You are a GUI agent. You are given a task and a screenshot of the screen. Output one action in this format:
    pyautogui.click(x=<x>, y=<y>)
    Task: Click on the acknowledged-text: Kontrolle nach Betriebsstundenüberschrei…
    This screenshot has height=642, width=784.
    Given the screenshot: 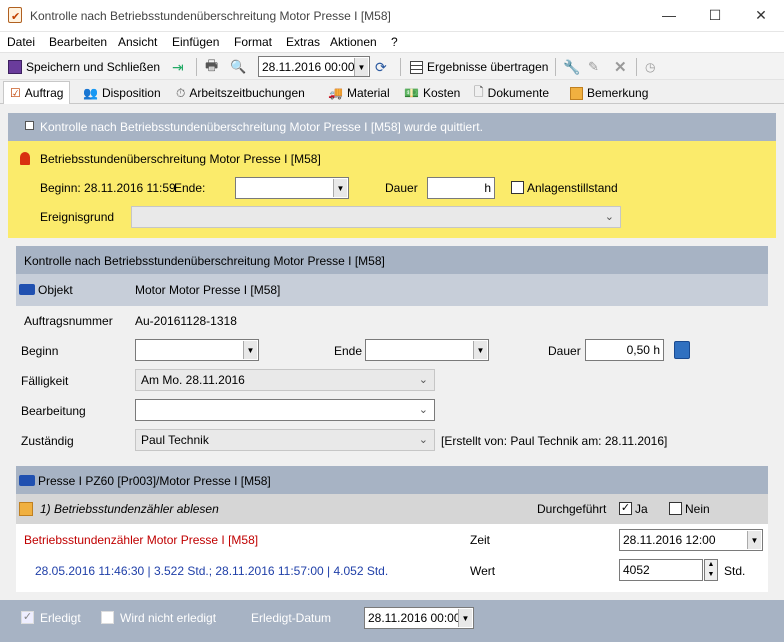 What is the action you would take?
    pyautogui.click(x=261, y=127)
    